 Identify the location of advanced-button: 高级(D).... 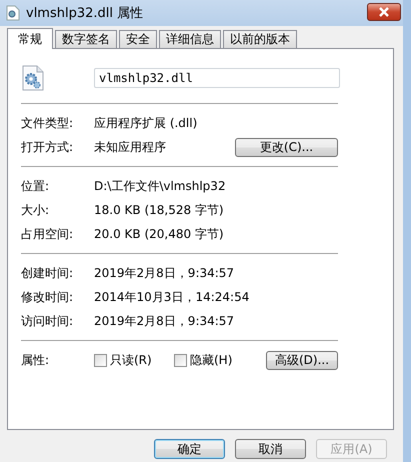
(302, 360).